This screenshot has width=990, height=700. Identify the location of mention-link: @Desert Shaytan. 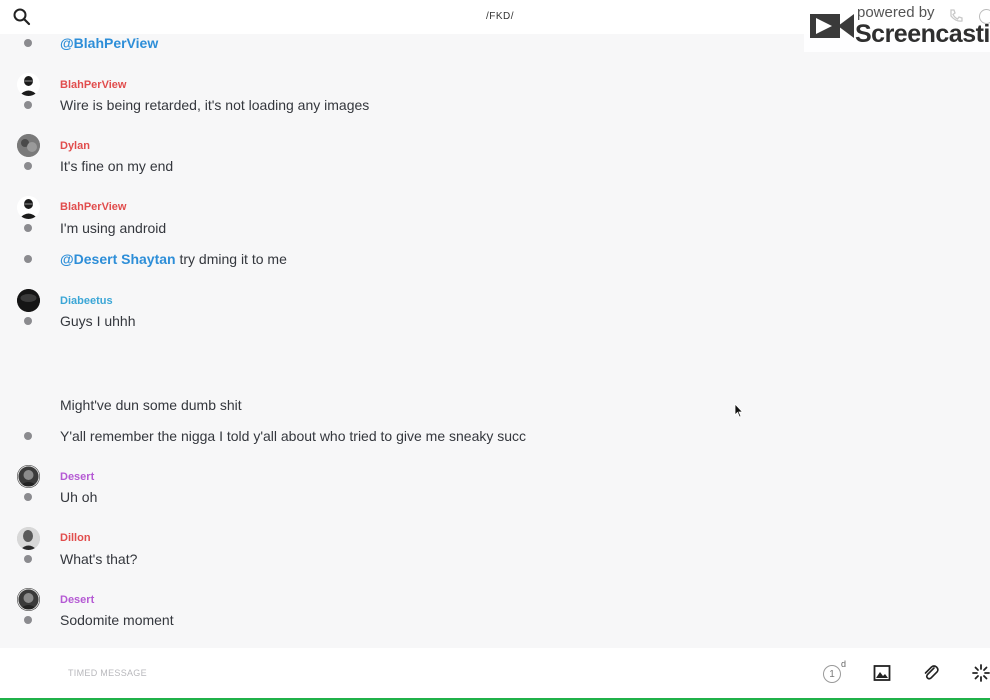
(118, 259).